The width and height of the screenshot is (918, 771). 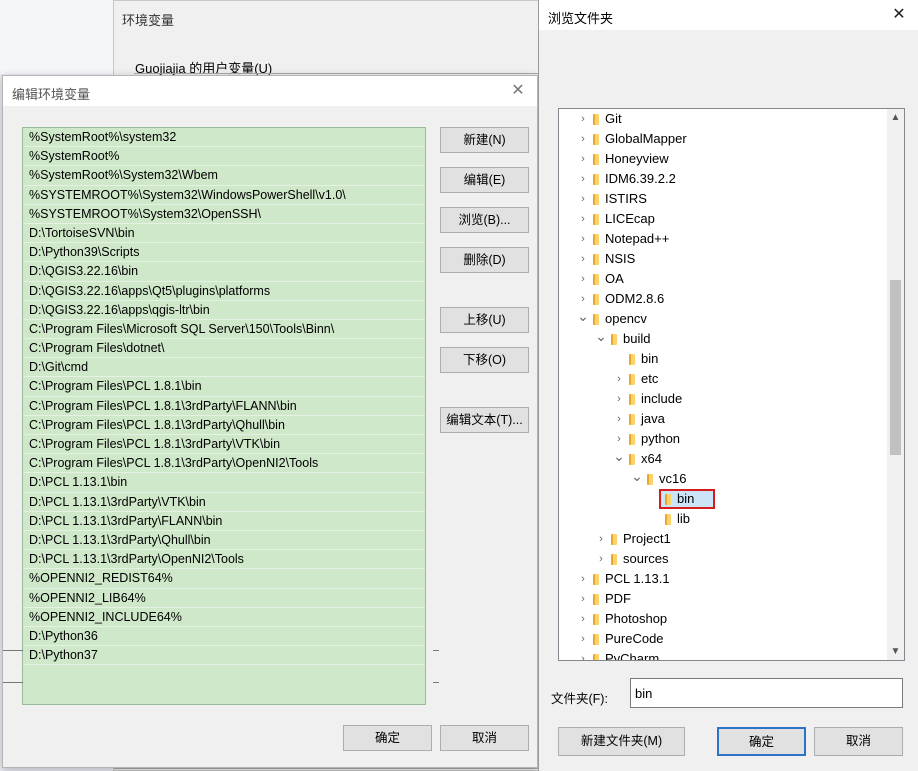 I want to click on tree-item: › python, so click(x=724, y=439).